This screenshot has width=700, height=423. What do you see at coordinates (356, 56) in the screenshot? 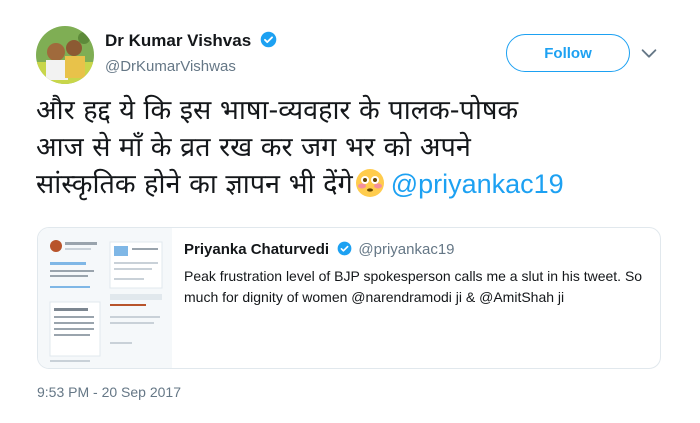
I see `tweet-header: Dr Kumar Vishvas @DrKumarVishwas Follow` at bounding box center [356, 56].